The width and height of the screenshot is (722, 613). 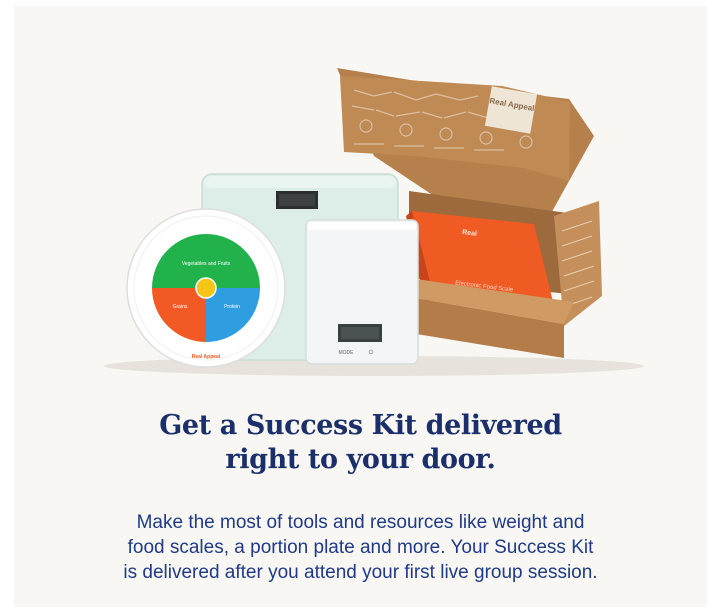 What do you see at coordinates (206, 264) in the screenshot?
I see `plate-label-vegetables: Vegetables and Fruits` at bounding box center [206, 264].